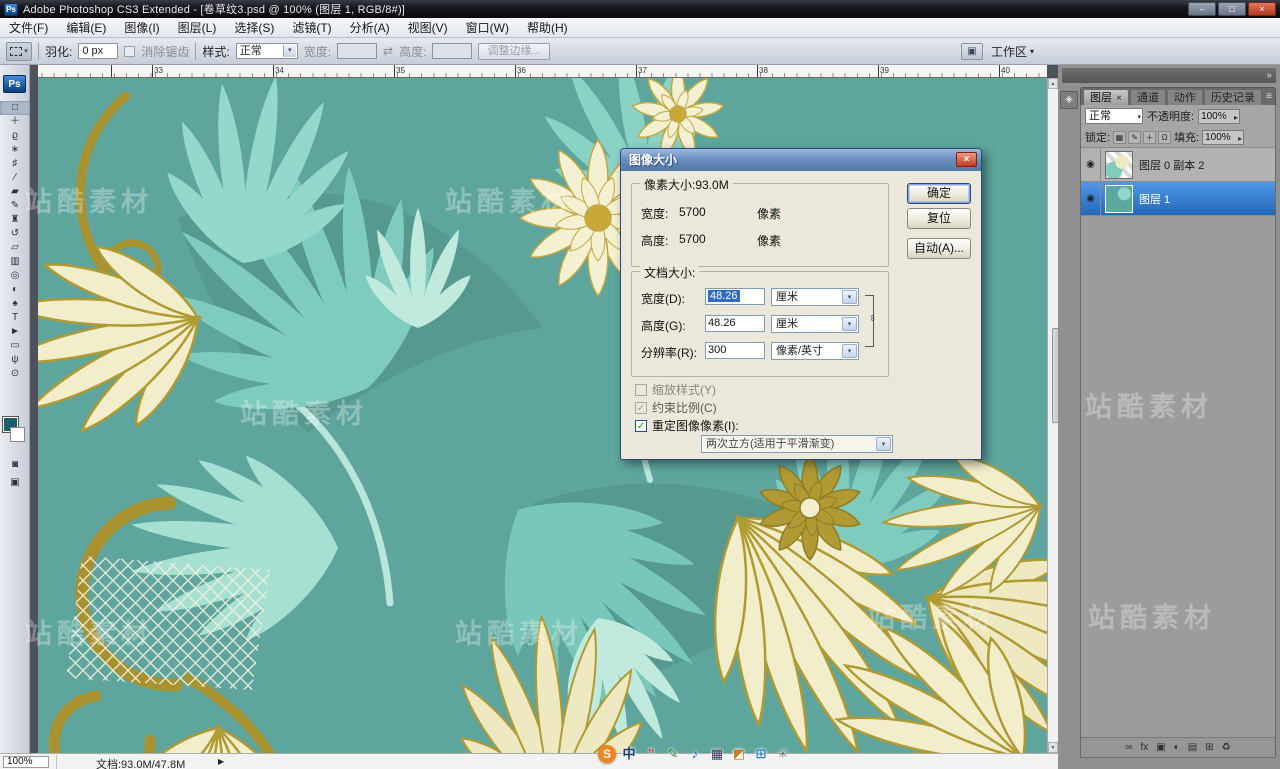 The width and height of the screenshot is (1280, 769). What do you see at coordinates (15, 360) in the screenshot?
I see `hand-tool: ψ` at bounding box center [15, 360].